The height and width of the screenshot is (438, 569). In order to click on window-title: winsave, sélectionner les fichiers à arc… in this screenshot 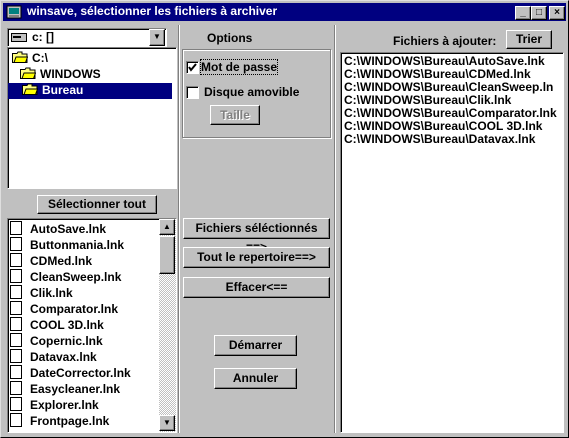, I will do `click(152, 11)`.